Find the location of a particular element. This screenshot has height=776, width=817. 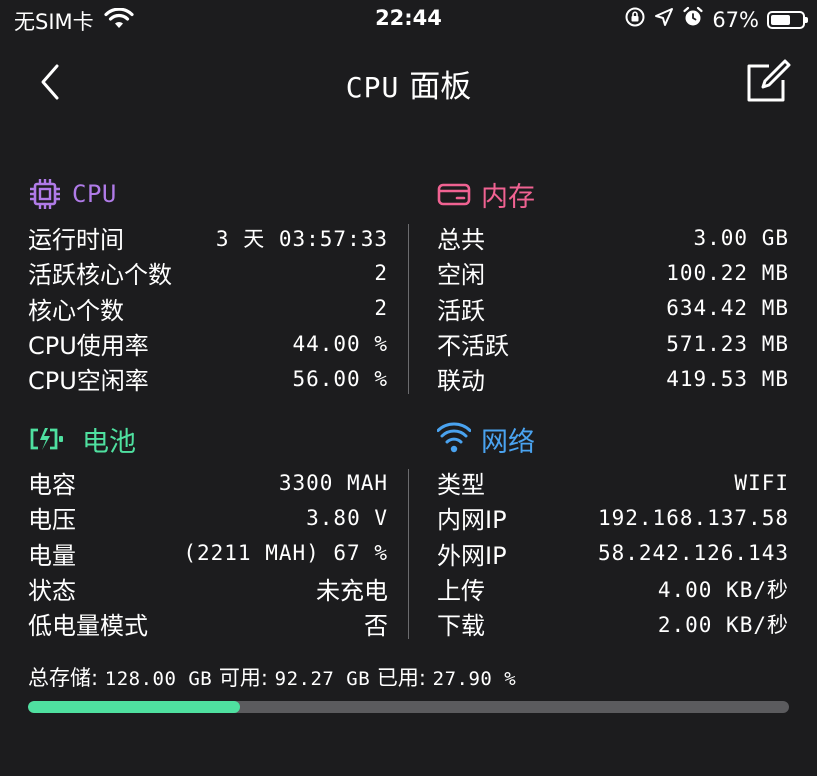

battery-row: 状态 未充电 is located at coordinates (208, 588).